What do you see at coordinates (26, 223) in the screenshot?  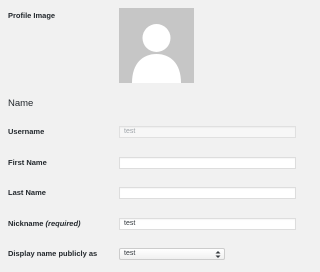 I see `nickname-label-text: Nickname` at bounding box center [26, 223].